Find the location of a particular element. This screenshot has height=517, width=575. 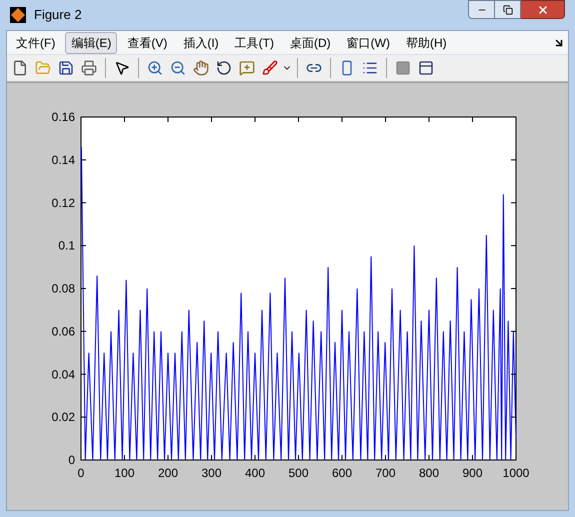

x-tick-label: 300 is located at coordinates (211, 473).